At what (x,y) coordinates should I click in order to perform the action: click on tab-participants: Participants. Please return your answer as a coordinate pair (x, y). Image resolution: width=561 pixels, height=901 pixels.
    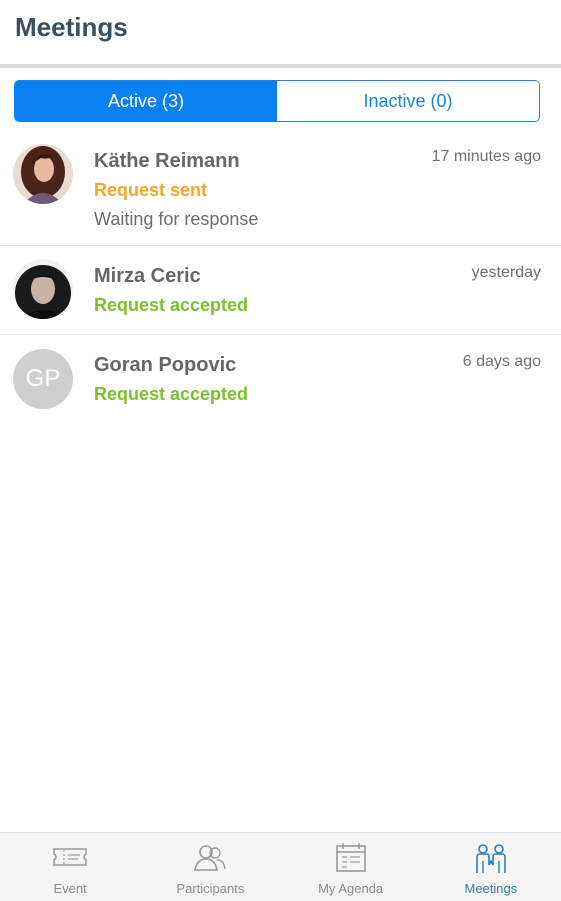
    Looking at the image, I should click on (210, 867).